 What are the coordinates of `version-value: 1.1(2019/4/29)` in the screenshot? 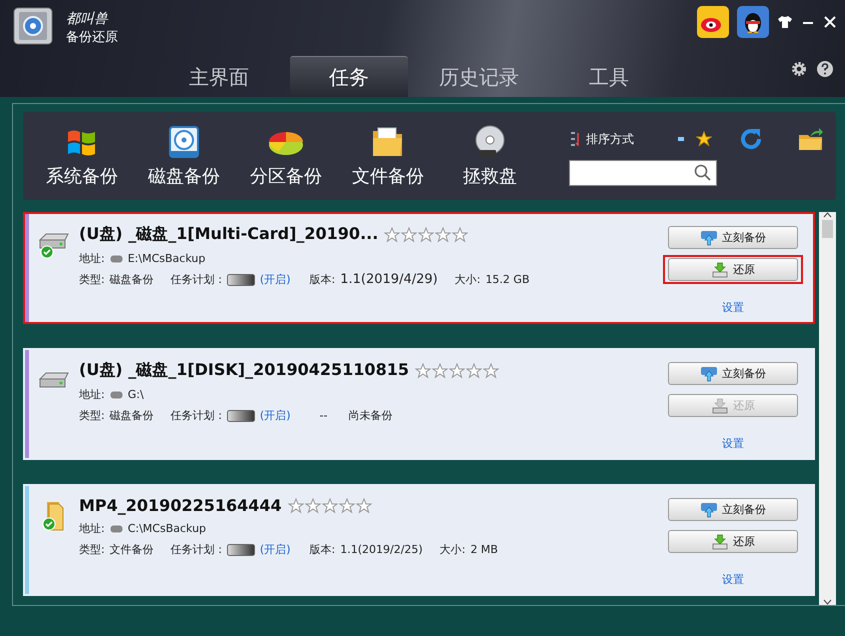 It's located at (389, 279).